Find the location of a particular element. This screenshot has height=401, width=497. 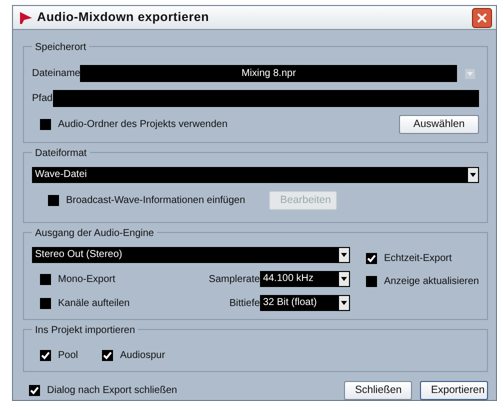

group-title: Ausgang der Audio-Engine is located at coordinates (94, 233).